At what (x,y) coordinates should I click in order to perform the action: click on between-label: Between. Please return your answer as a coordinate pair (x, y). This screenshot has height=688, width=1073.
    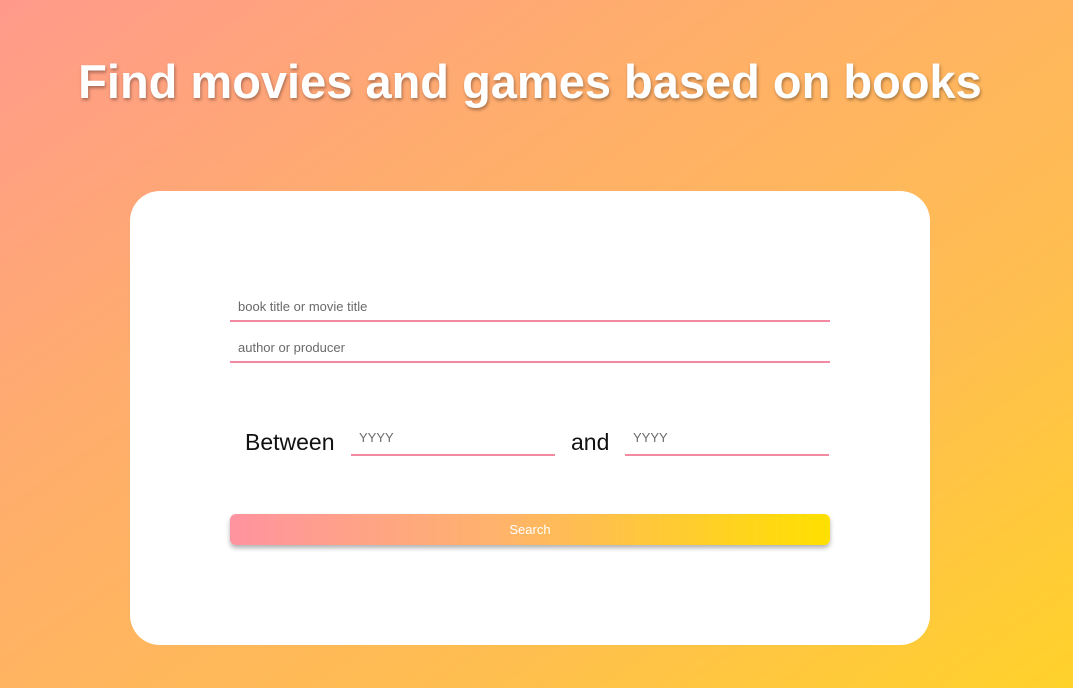
    Looking at the image, I should click on (290, 442).